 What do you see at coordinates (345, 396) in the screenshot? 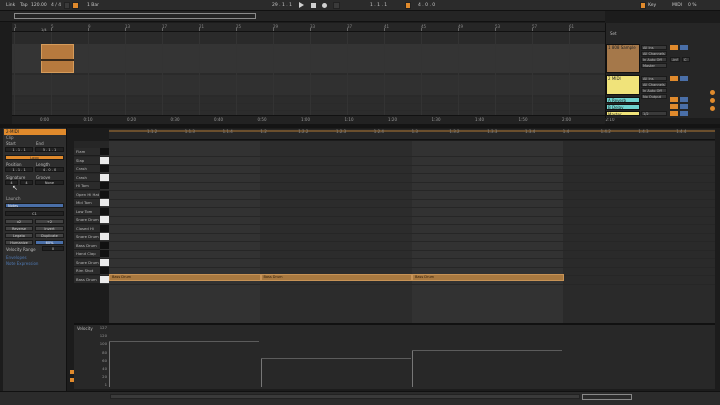
I see `horizontal-scrollbar` at bounding box center [345, 396].